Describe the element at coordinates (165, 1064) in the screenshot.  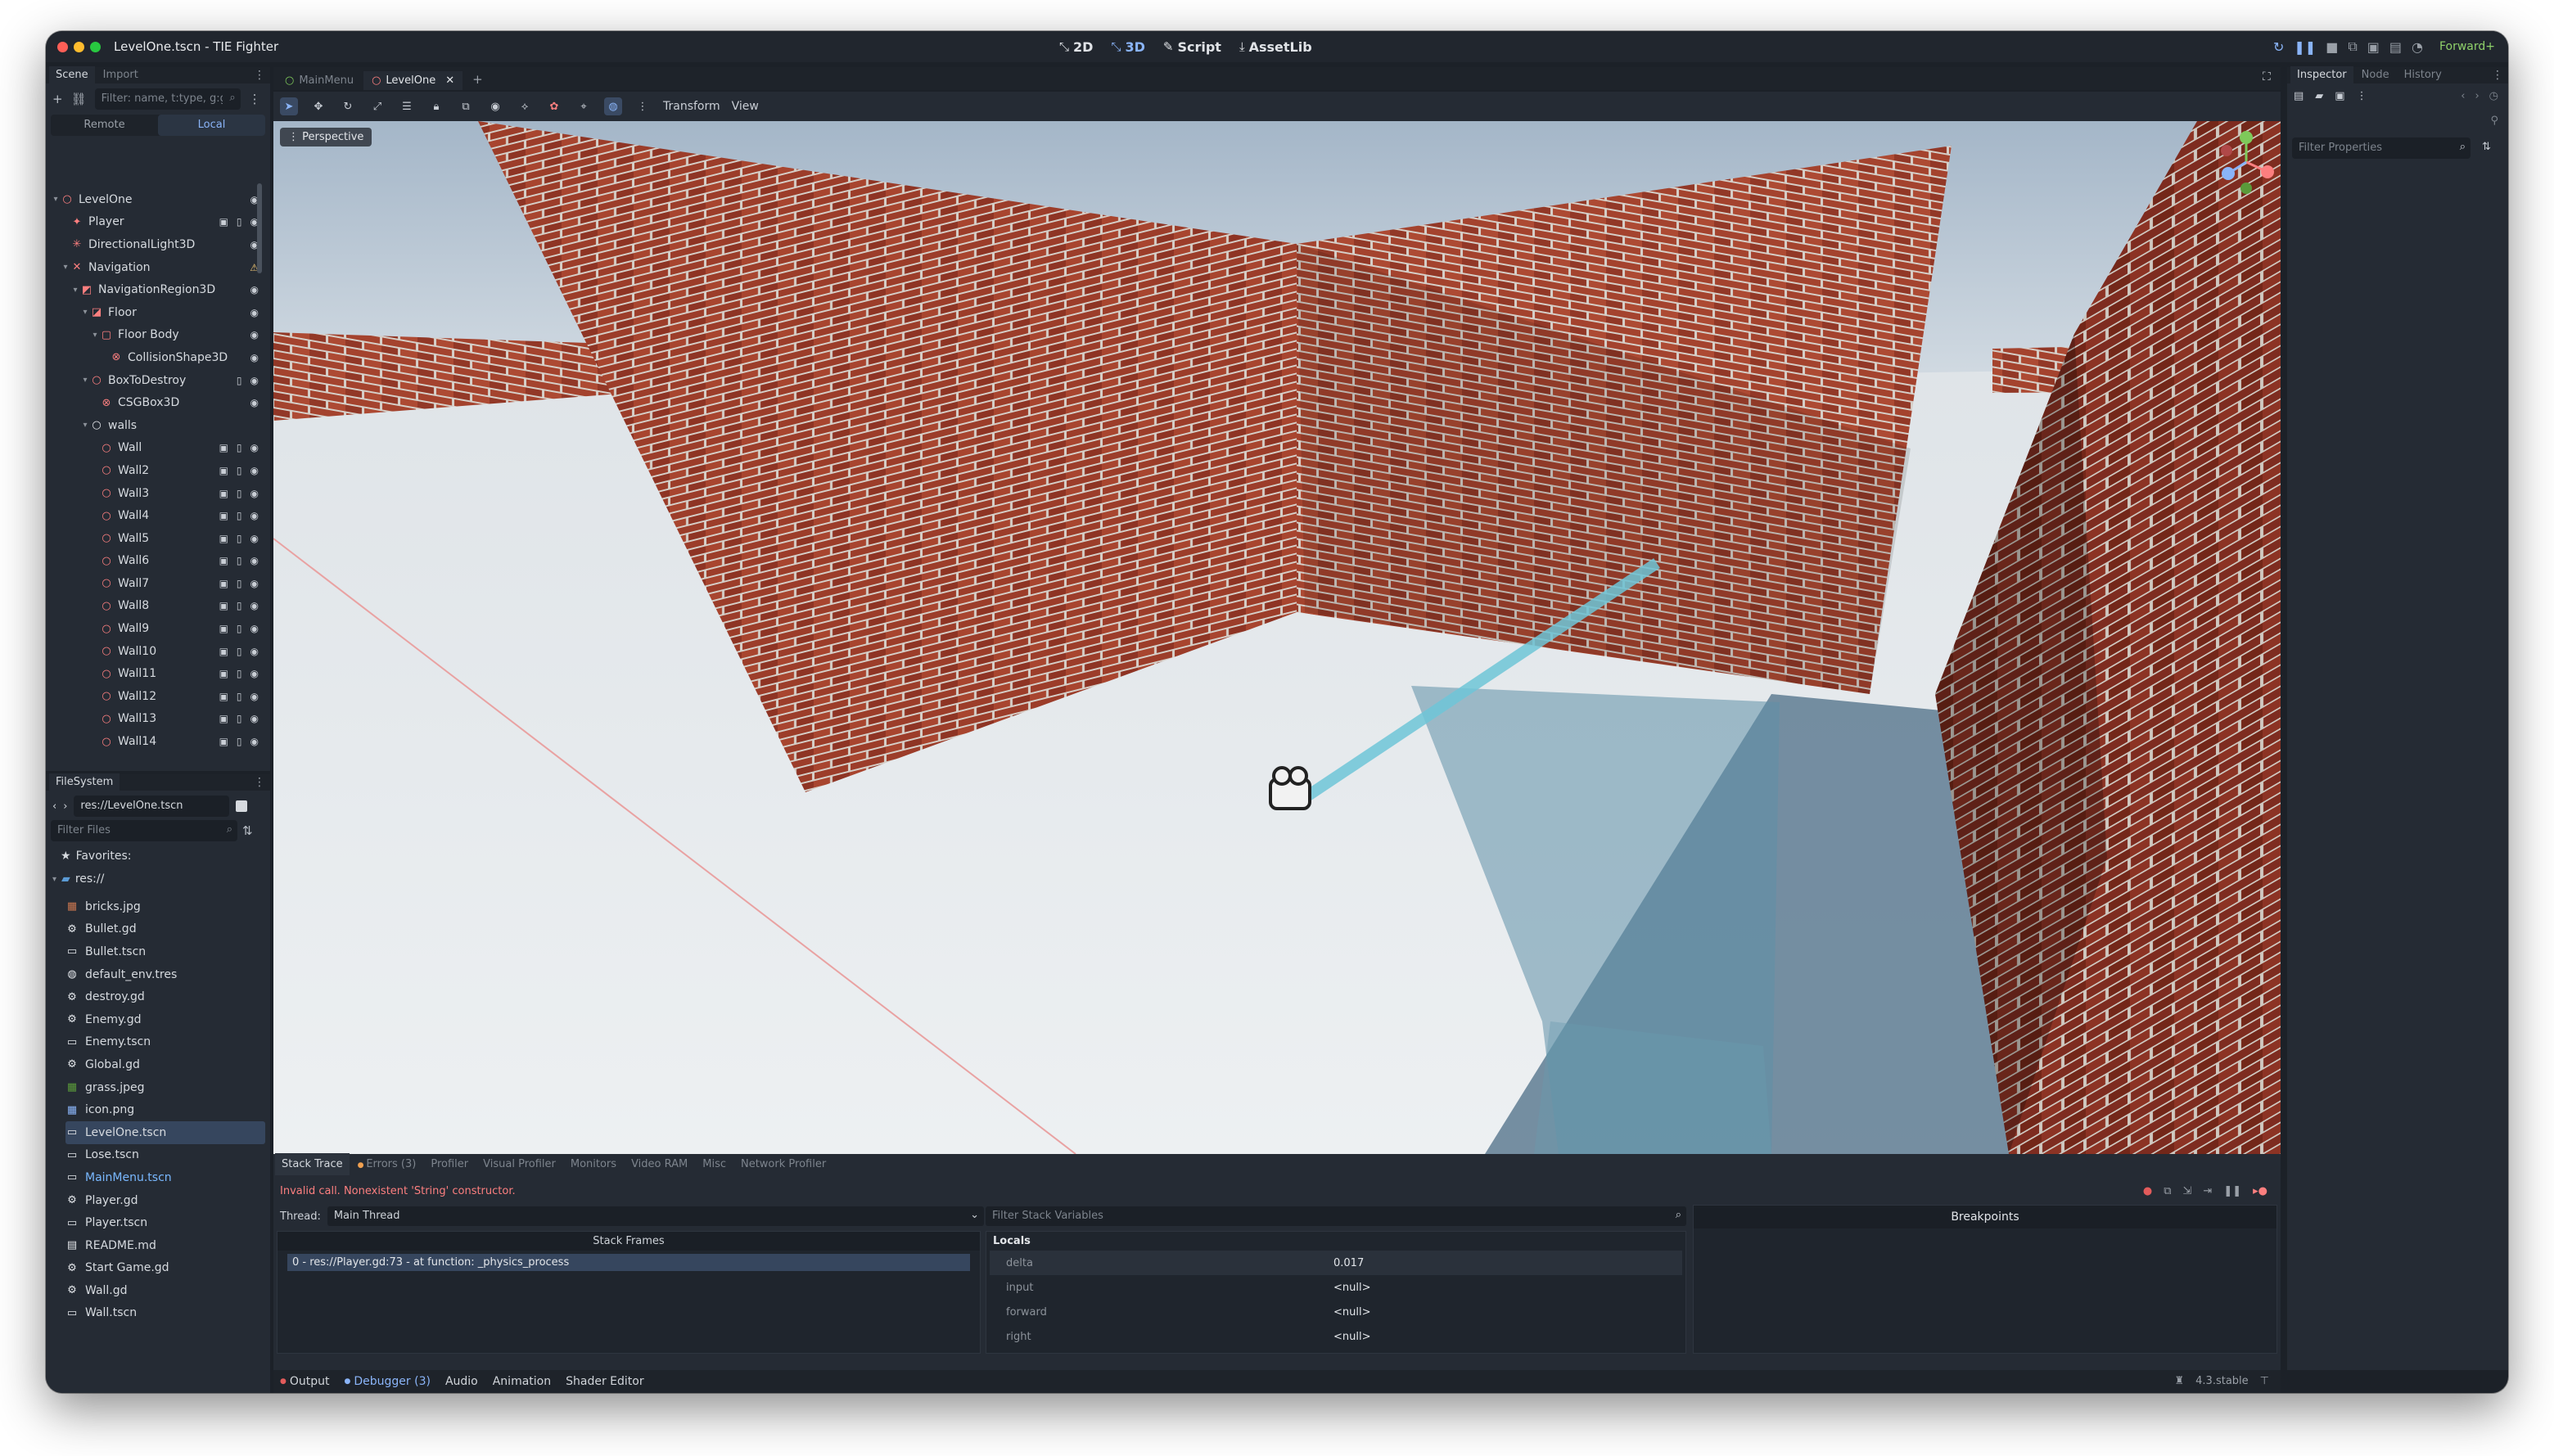
I see `file-item: ⚙ Global.gd` at that location.